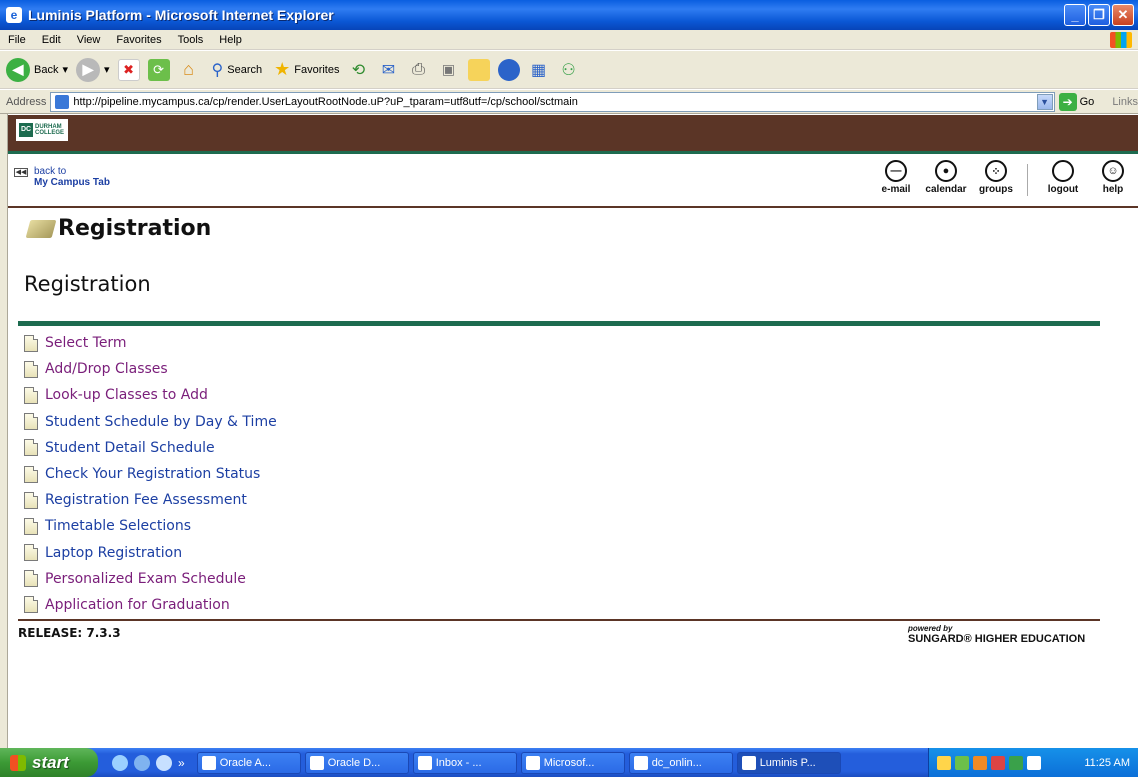 The image size is (1138, 777). Describe the element at coordinates (980, 762) in the screenshot. I see `update-tray-icon` at that location.